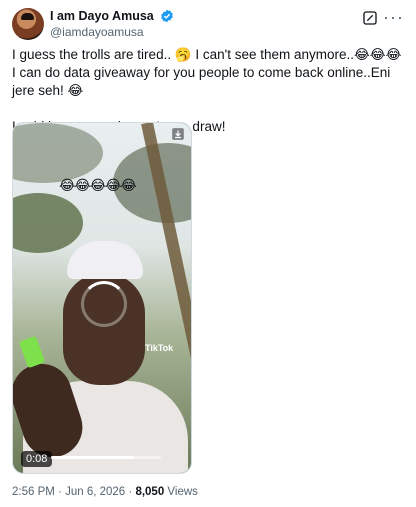  I want to click on video-duration: 0:08, so click(37, 459).